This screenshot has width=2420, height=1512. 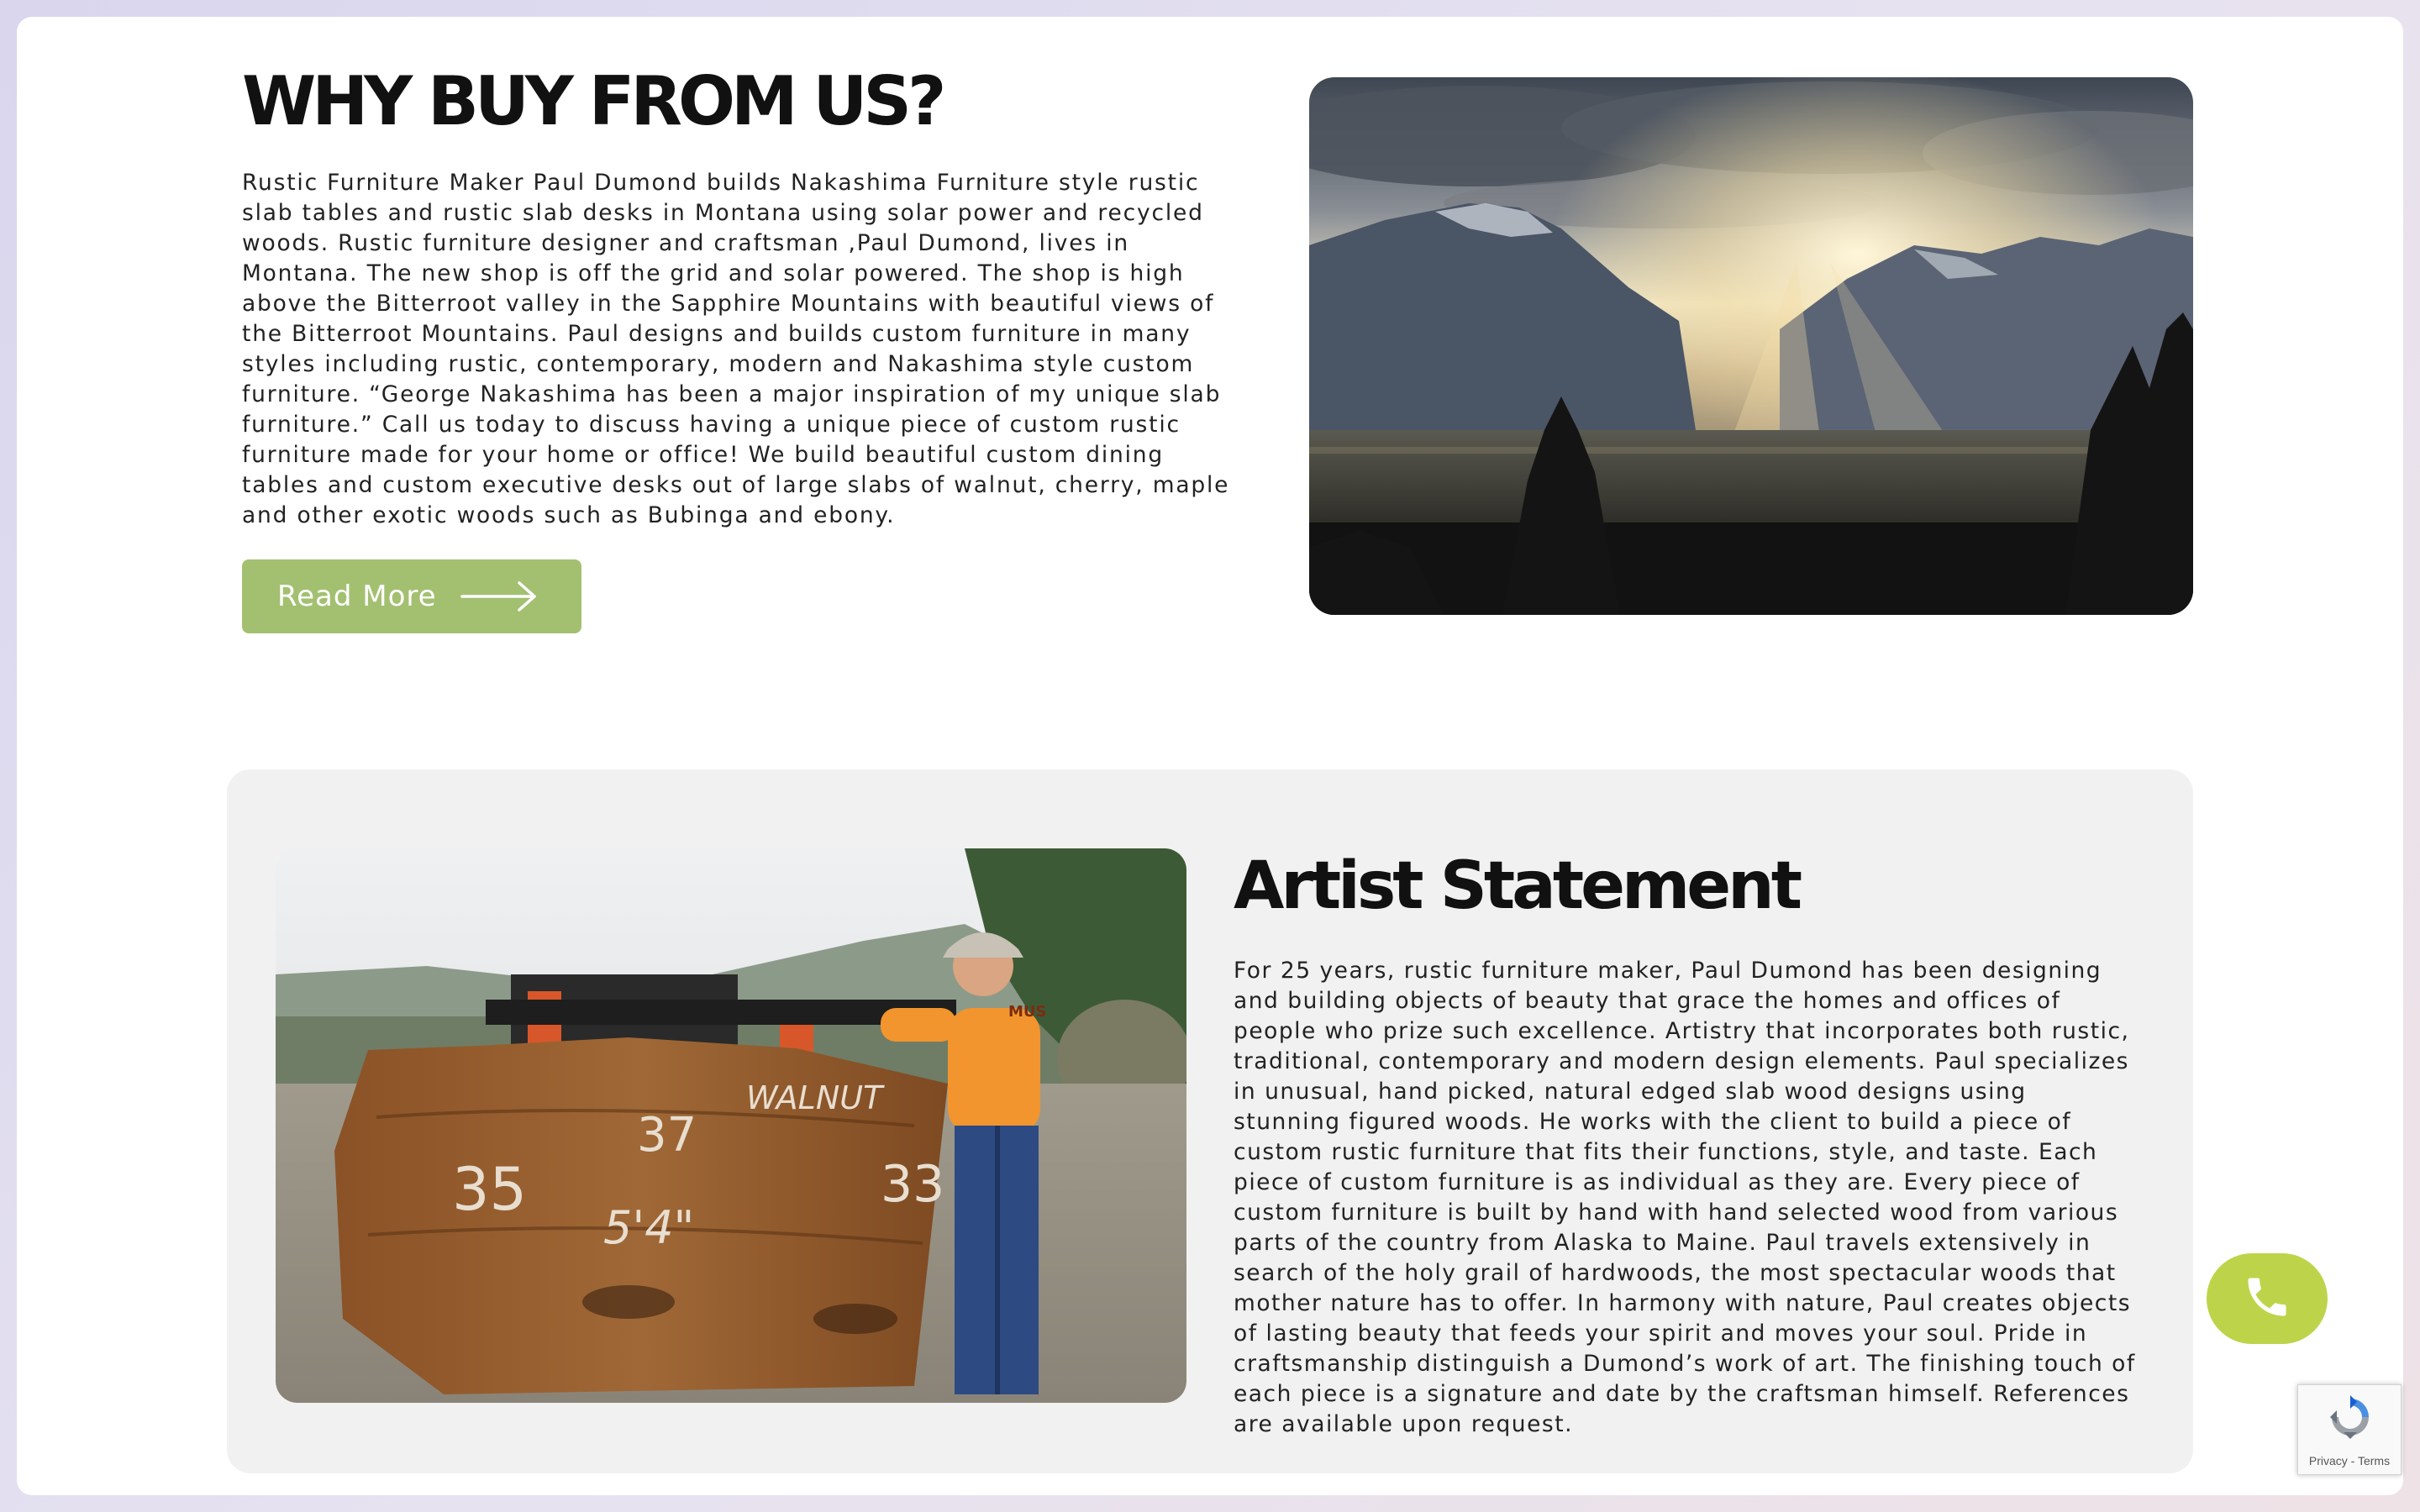 I want to click on slab-wood-label: WALNUT, so click(x=815, y=1097).